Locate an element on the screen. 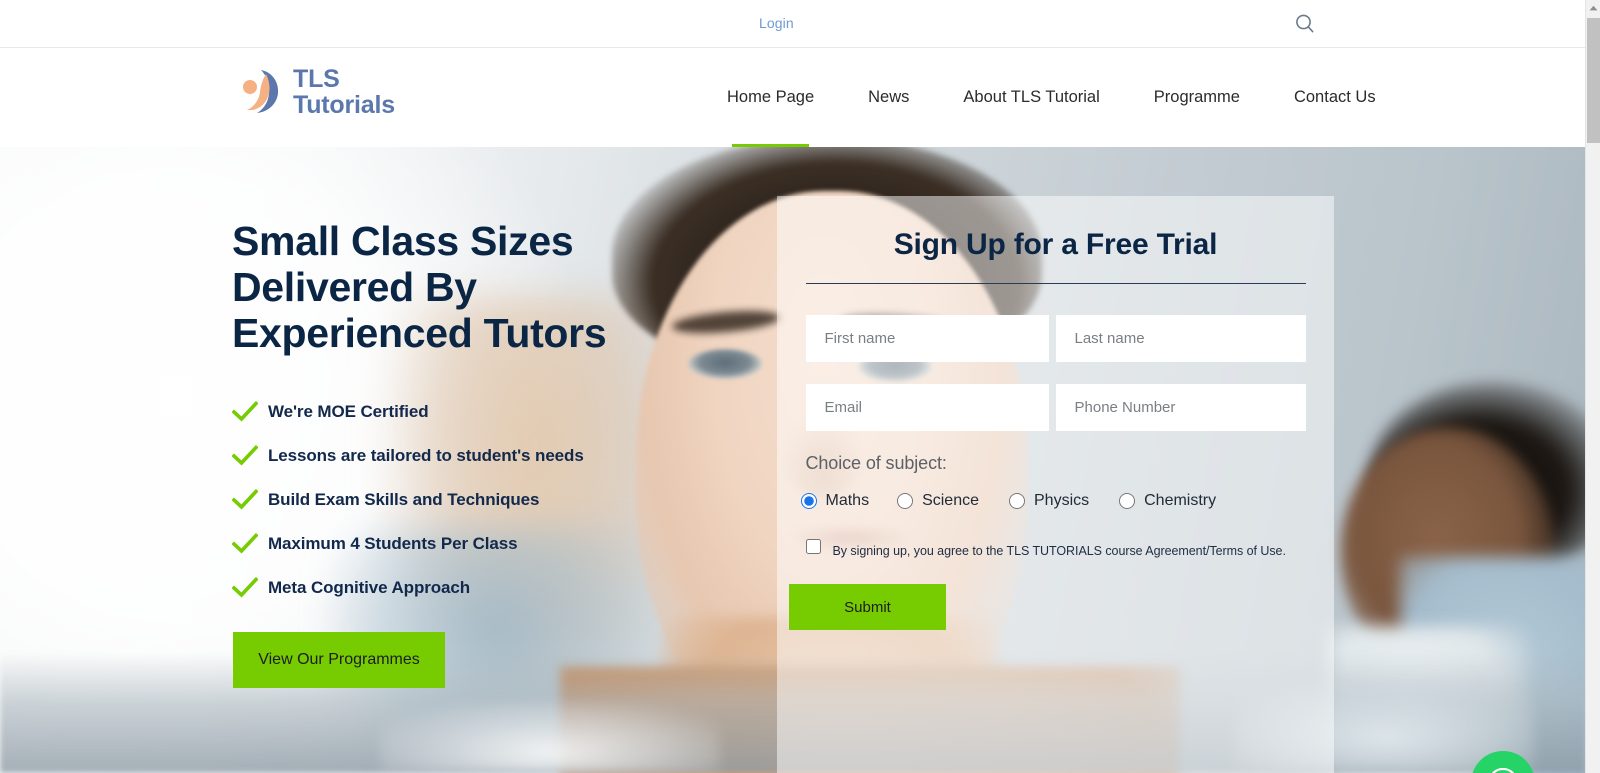 Image resolution: width=1600 pixels, height=773 pixels. radio-label: Chemistry is located at coordinates (1180, 500).